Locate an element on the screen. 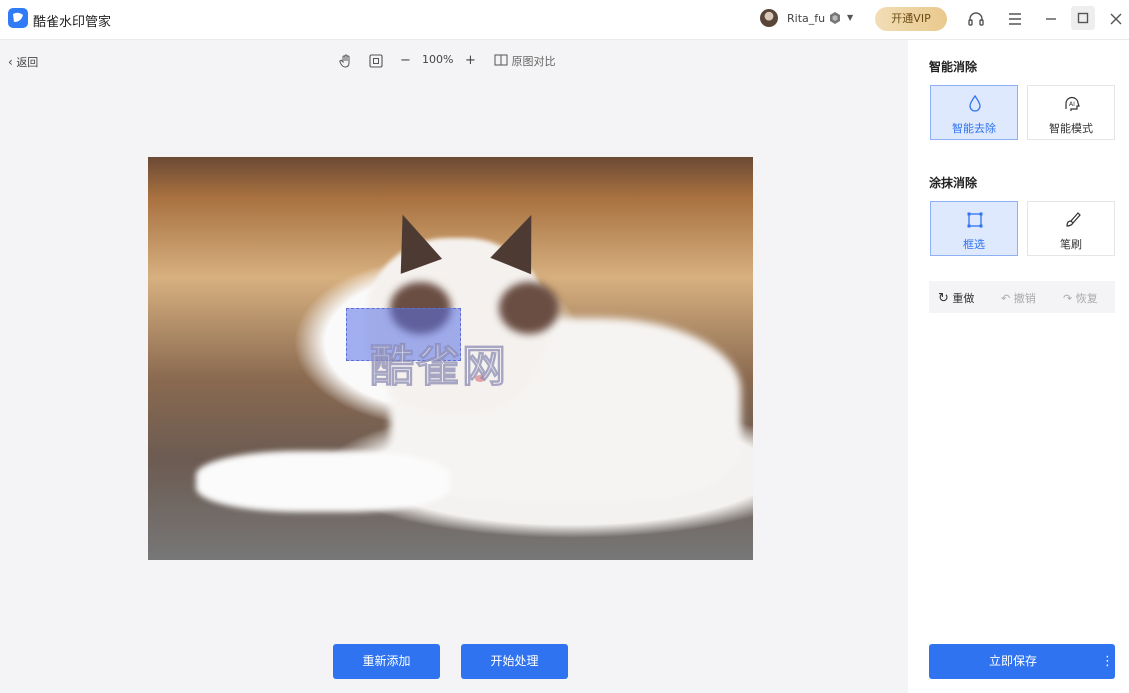  back-button: ‹ 返回 is located at coordinates (23, 62).